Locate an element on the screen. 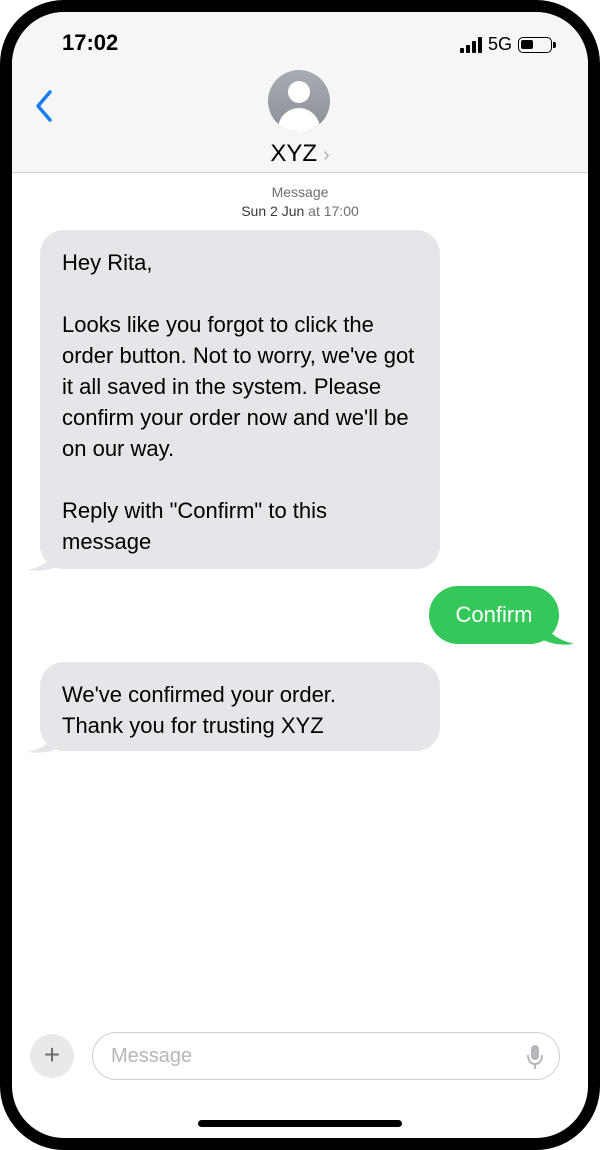  message-placeholder: Message is located at coordinates (152, 1056).